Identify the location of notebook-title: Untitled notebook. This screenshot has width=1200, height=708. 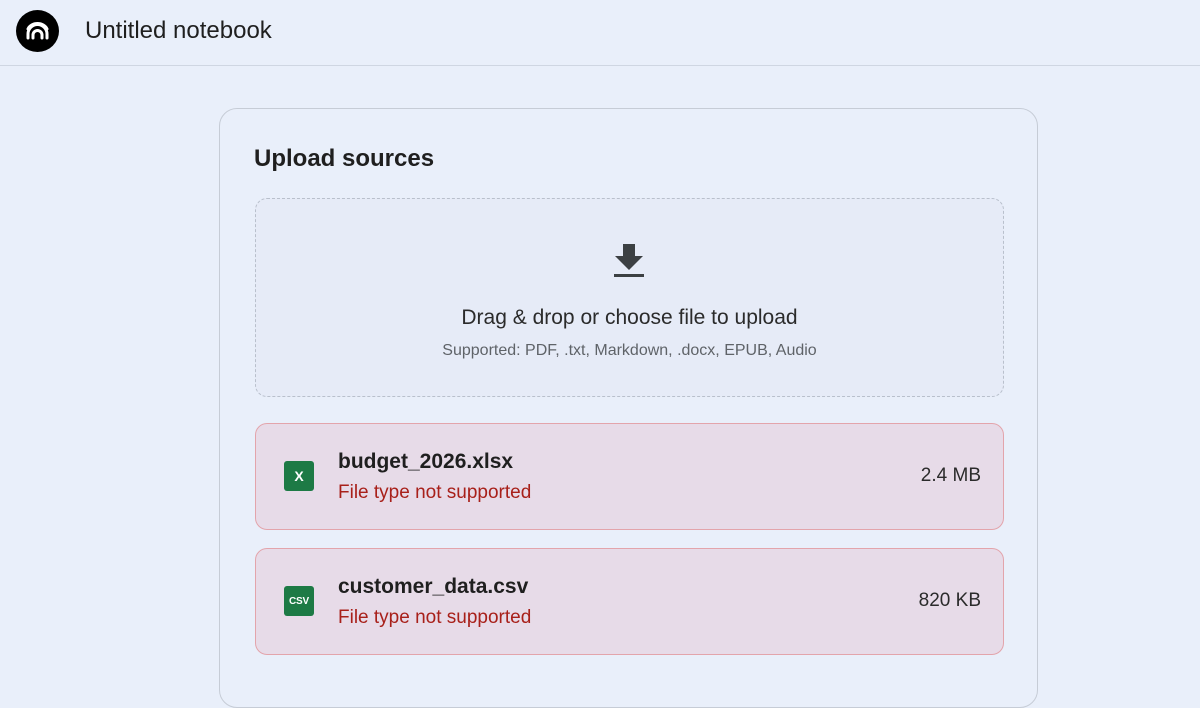
(178, 31).